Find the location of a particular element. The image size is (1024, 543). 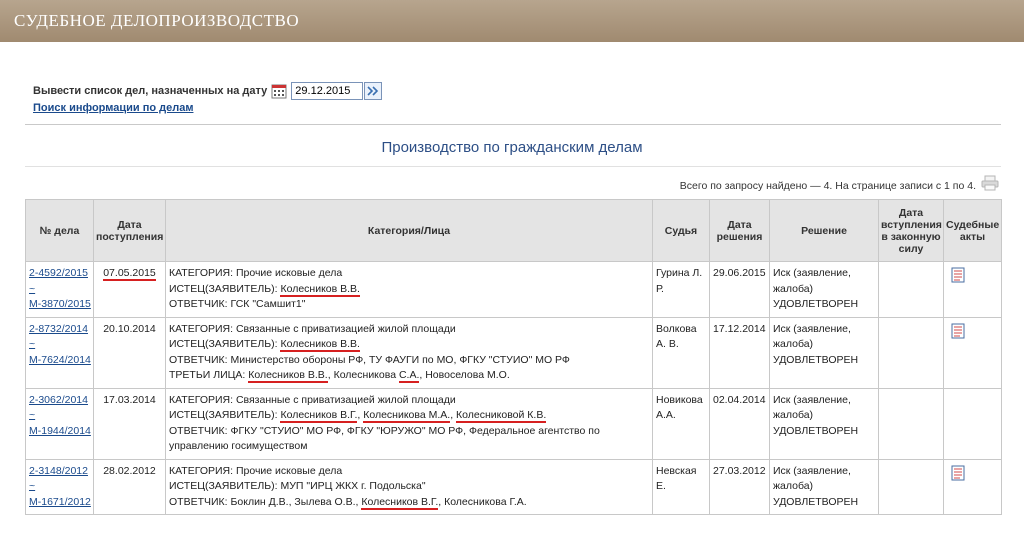

col-header-judge: Судья is located at coordinates (681, 230).